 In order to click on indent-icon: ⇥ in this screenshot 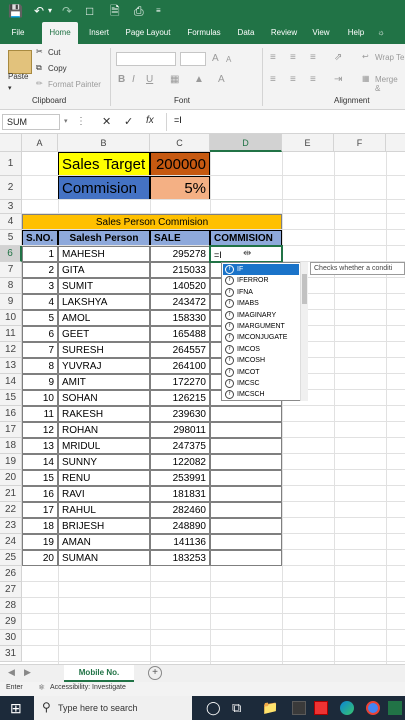, I will do `click(338, 79)`.